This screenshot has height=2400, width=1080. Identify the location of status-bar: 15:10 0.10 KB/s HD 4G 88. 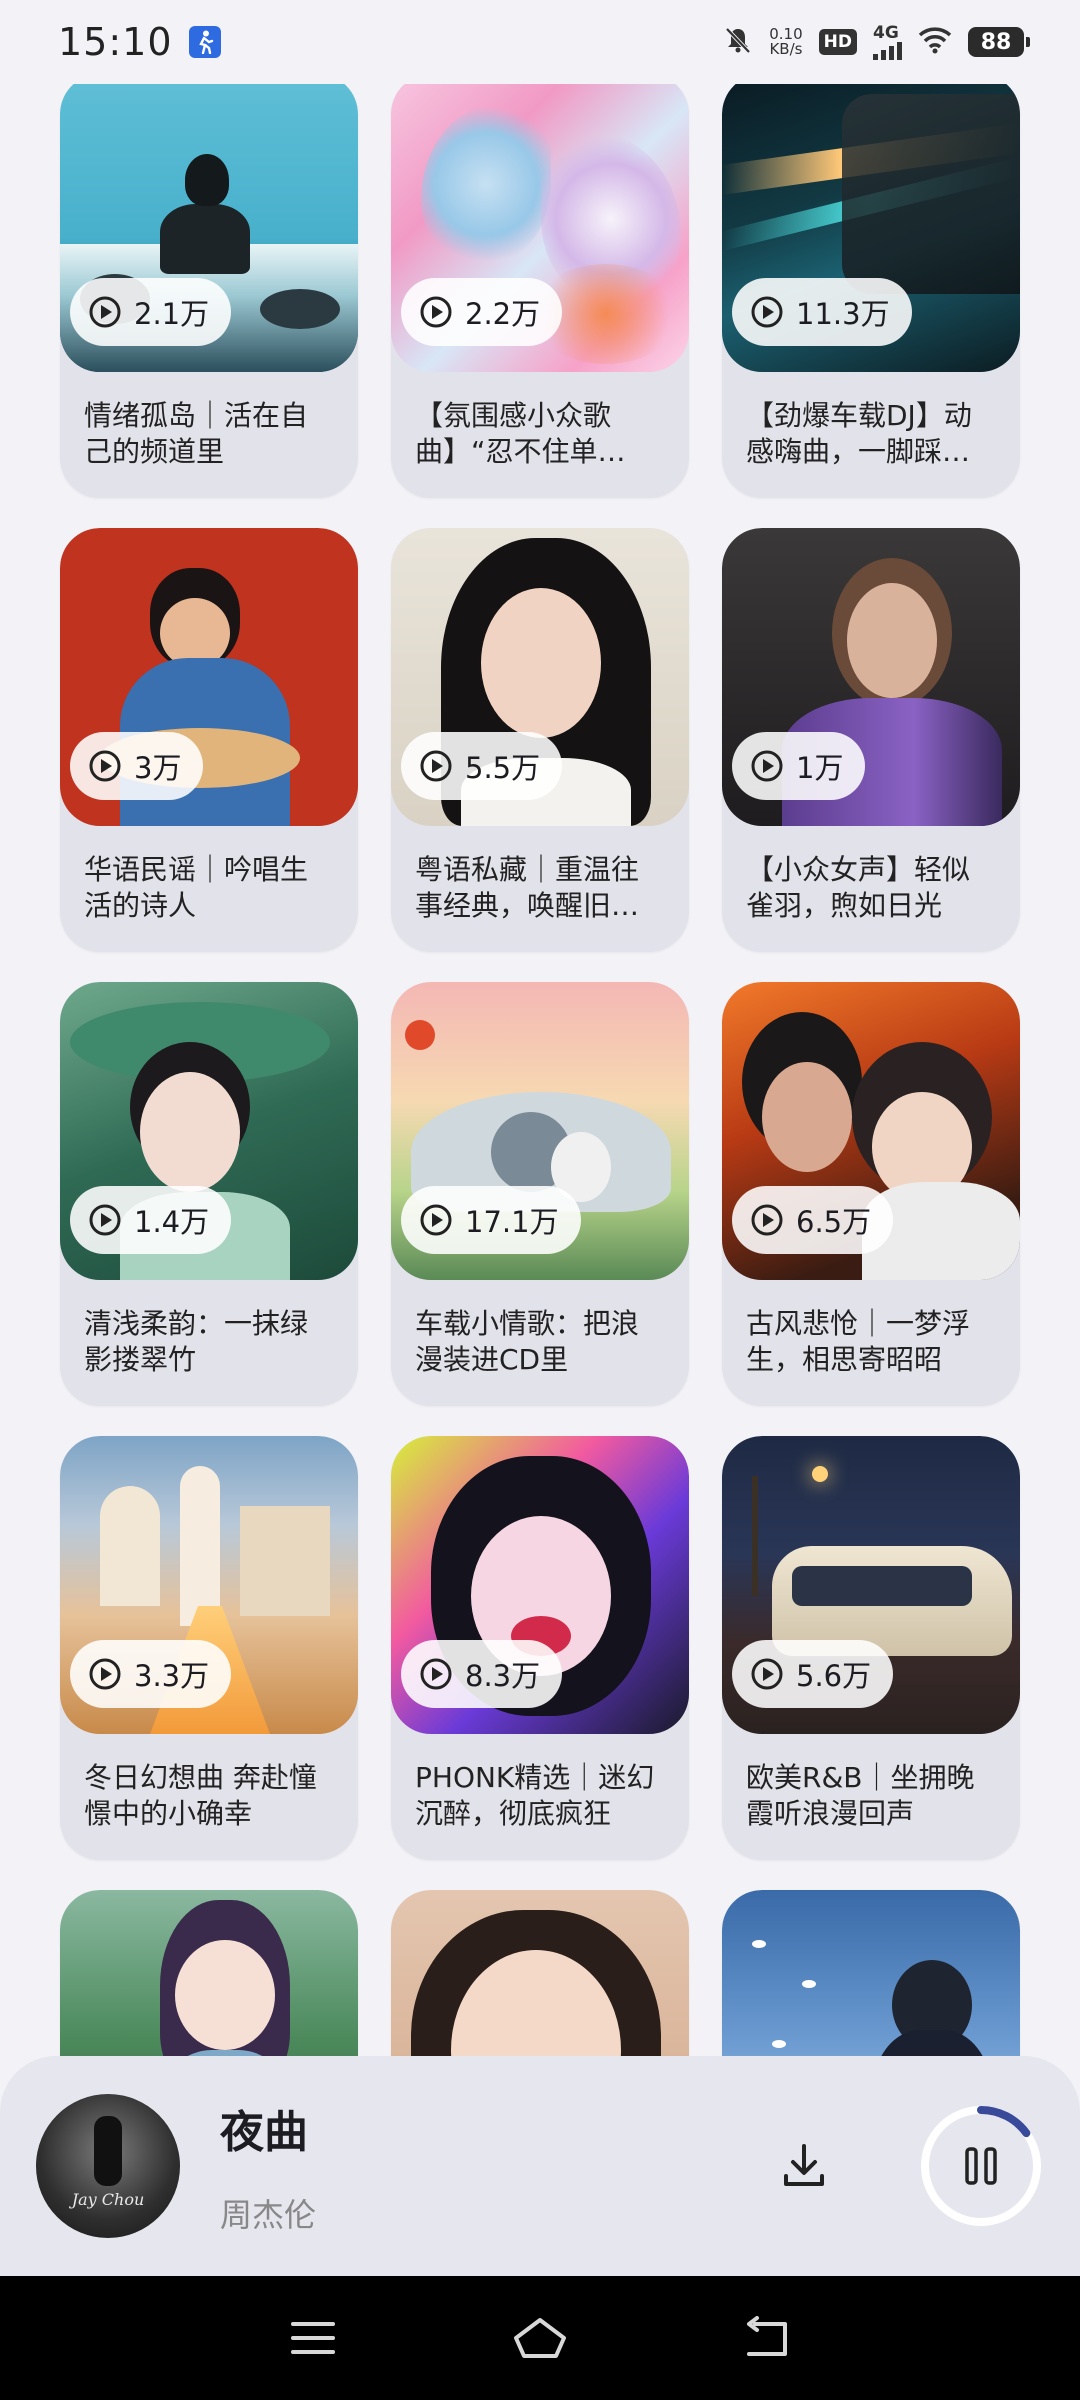
(540, 42).